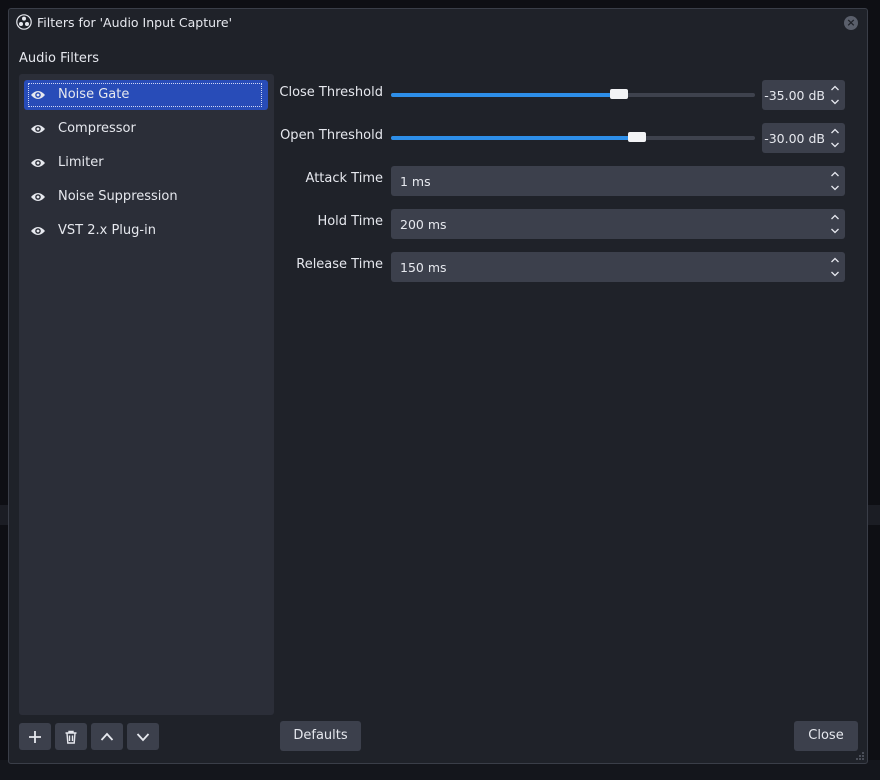 Image resolution: width=880 pixels, height=780 pixels. I want to click on filter-item-vst-plugin: VST 2.x Plug-in, so click(146, 231).